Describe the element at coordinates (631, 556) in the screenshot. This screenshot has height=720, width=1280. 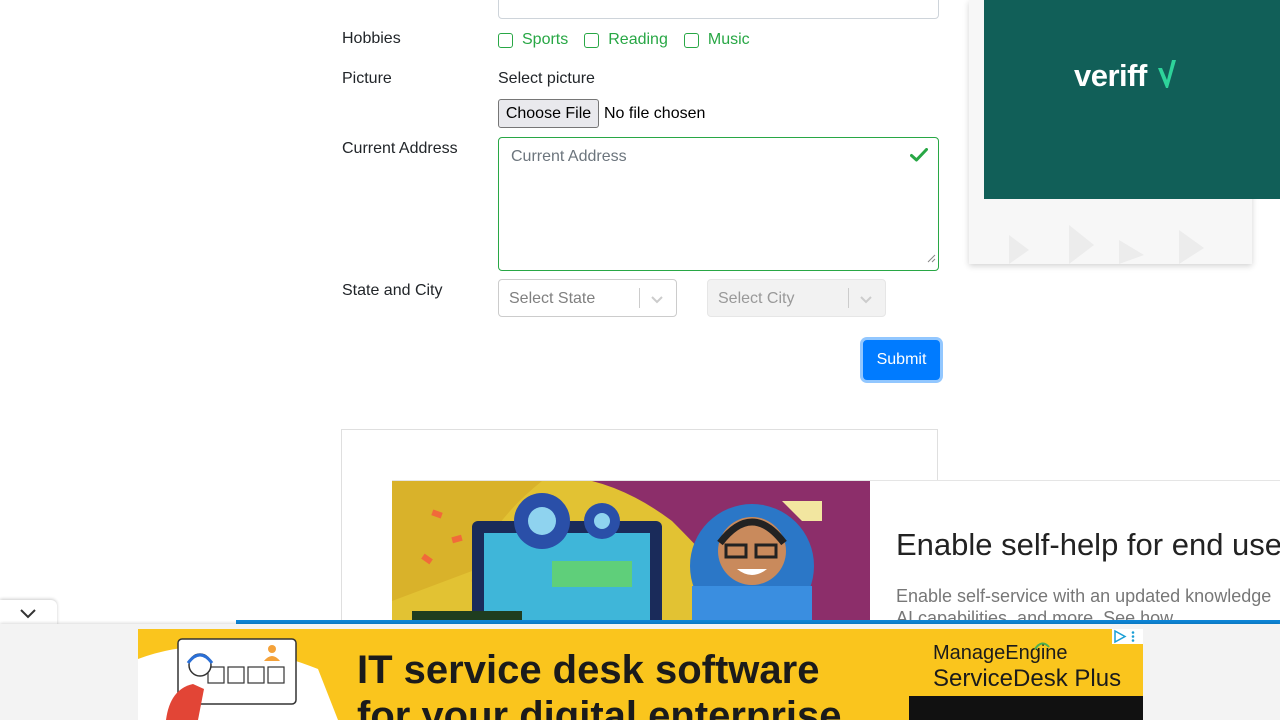
I see `ad-illustration` at that location.